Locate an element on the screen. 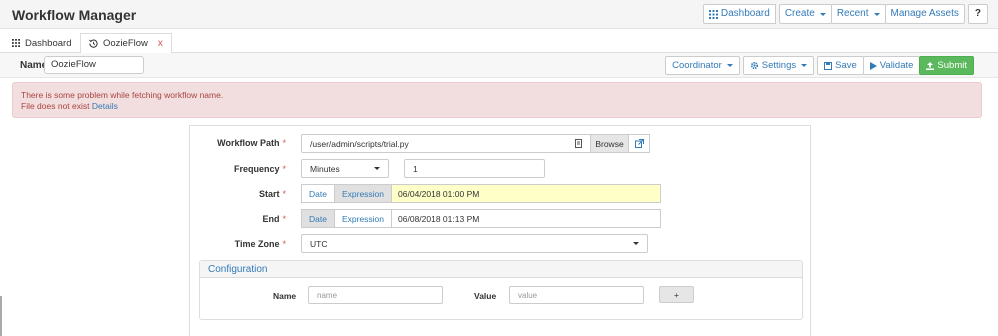 The height and width of the screenshot is (336, 998). browse-button: Browse is located at coordinates (610, 143).